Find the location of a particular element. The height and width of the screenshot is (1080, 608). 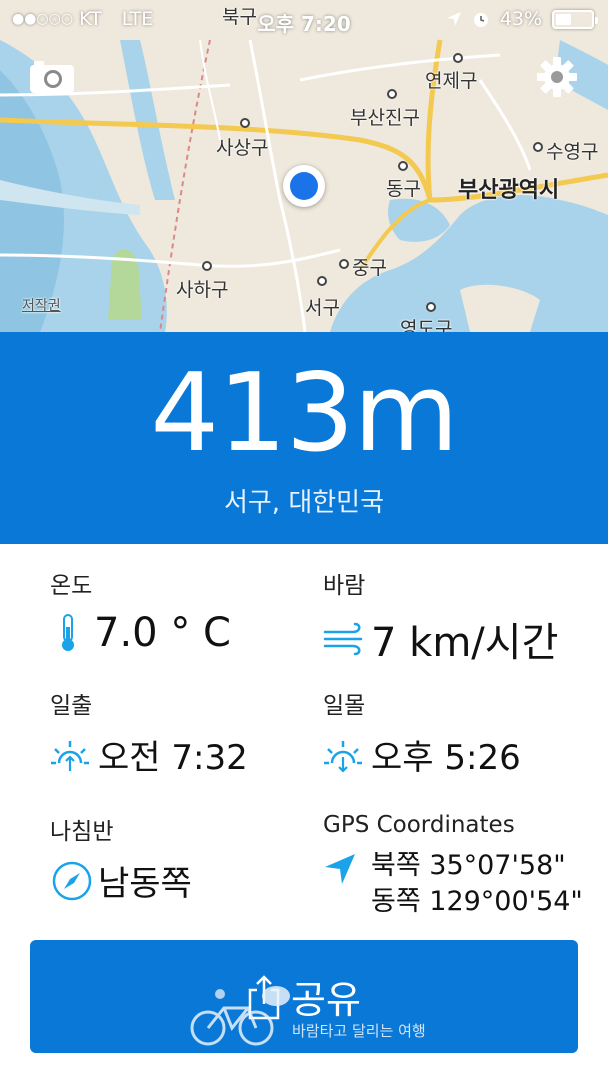

map-label-sasanggu: 사상구 is located at coordinates (242, 148).